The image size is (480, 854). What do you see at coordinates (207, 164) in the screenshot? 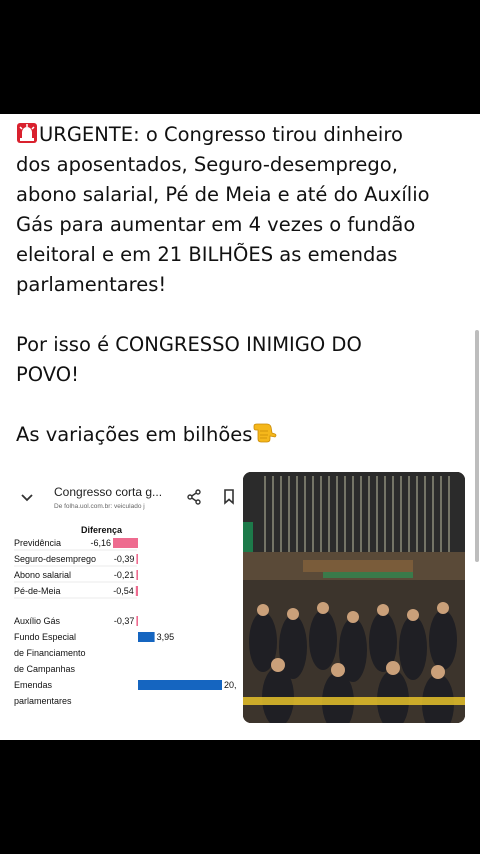
I see `post-line-2: dos aposentados, Seguro-desemprego,` at bounding box center [207, 164].